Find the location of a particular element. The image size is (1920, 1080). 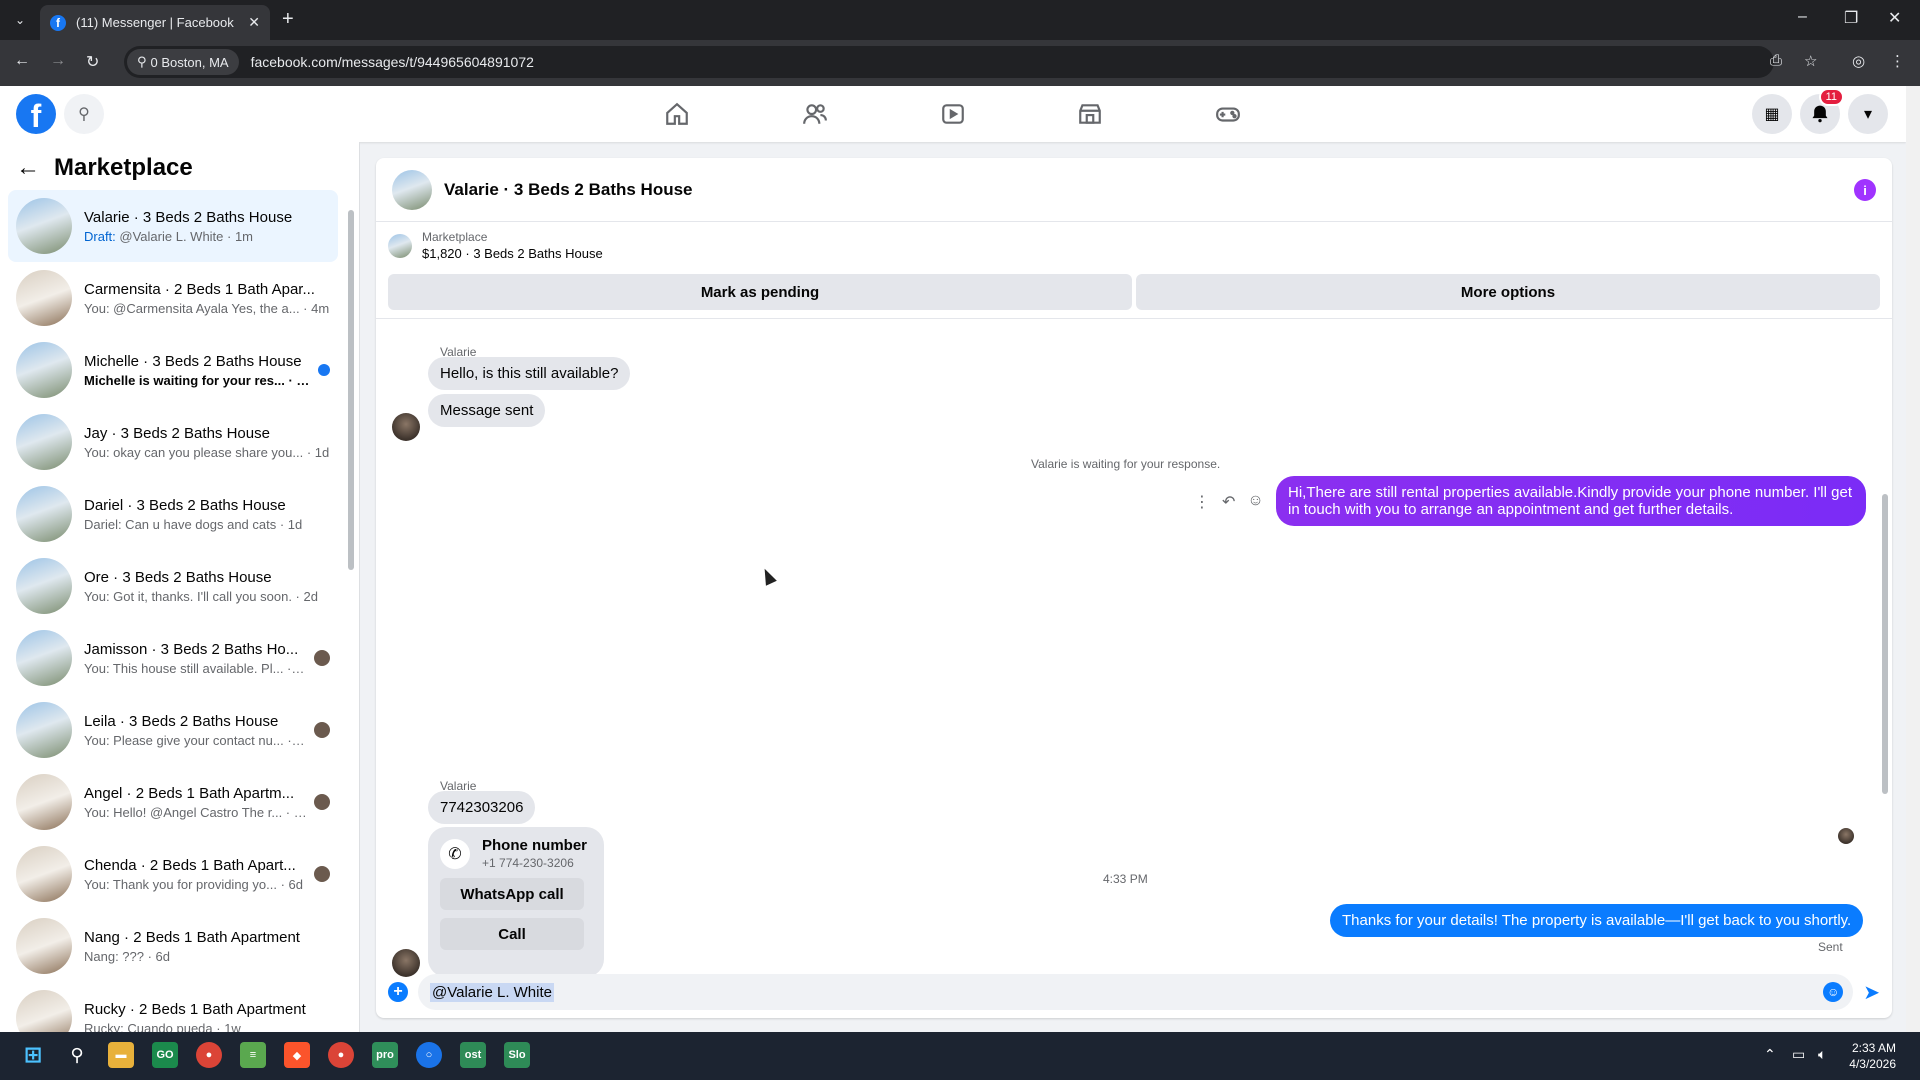

emoji-icon: ☺ is located at coordinates (1833, 992).